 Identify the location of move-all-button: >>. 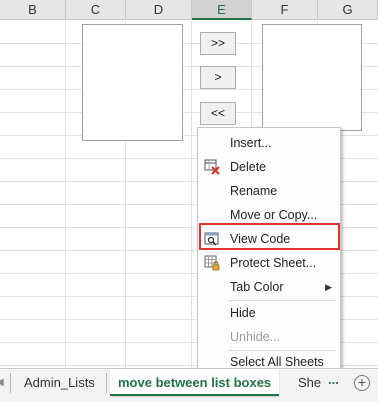
(218, 43).